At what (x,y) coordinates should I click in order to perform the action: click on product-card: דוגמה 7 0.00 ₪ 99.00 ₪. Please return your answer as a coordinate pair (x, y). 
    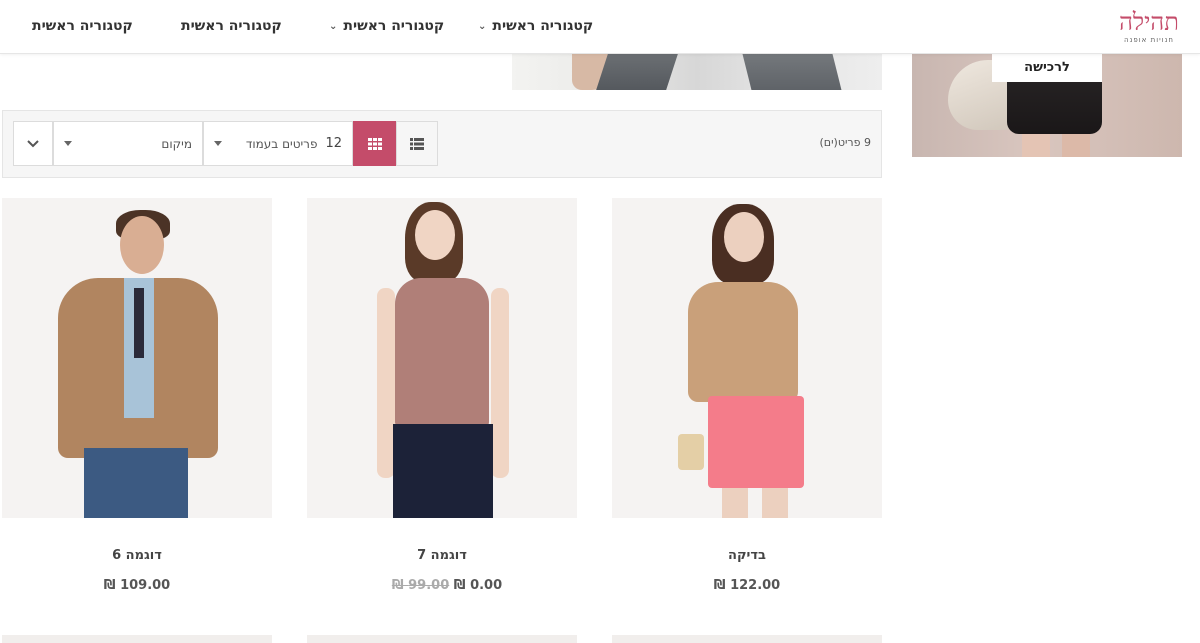
    Looking at the image, I should click on (442, 395).